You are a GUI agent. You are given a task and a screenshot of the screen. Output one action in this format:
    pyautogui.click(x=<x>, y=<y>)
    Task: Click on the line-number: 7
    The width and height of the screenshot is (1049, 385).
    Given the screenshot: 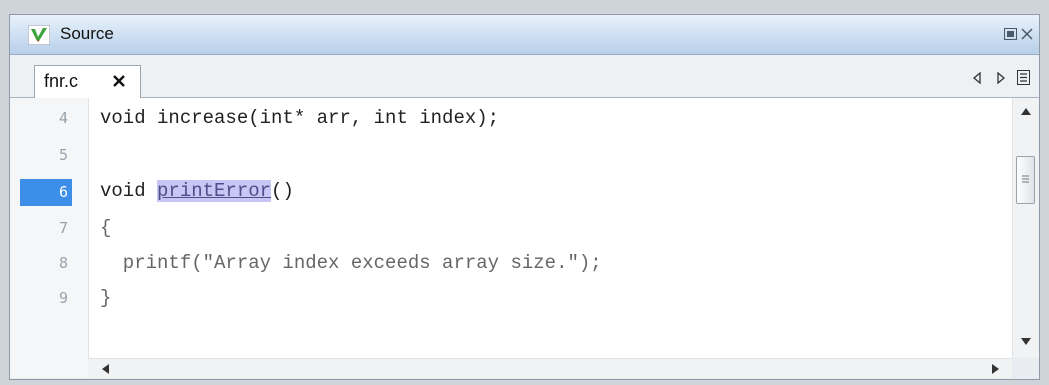 What is the action you would take?
    pyautogui.click(x=63, y=228)
    